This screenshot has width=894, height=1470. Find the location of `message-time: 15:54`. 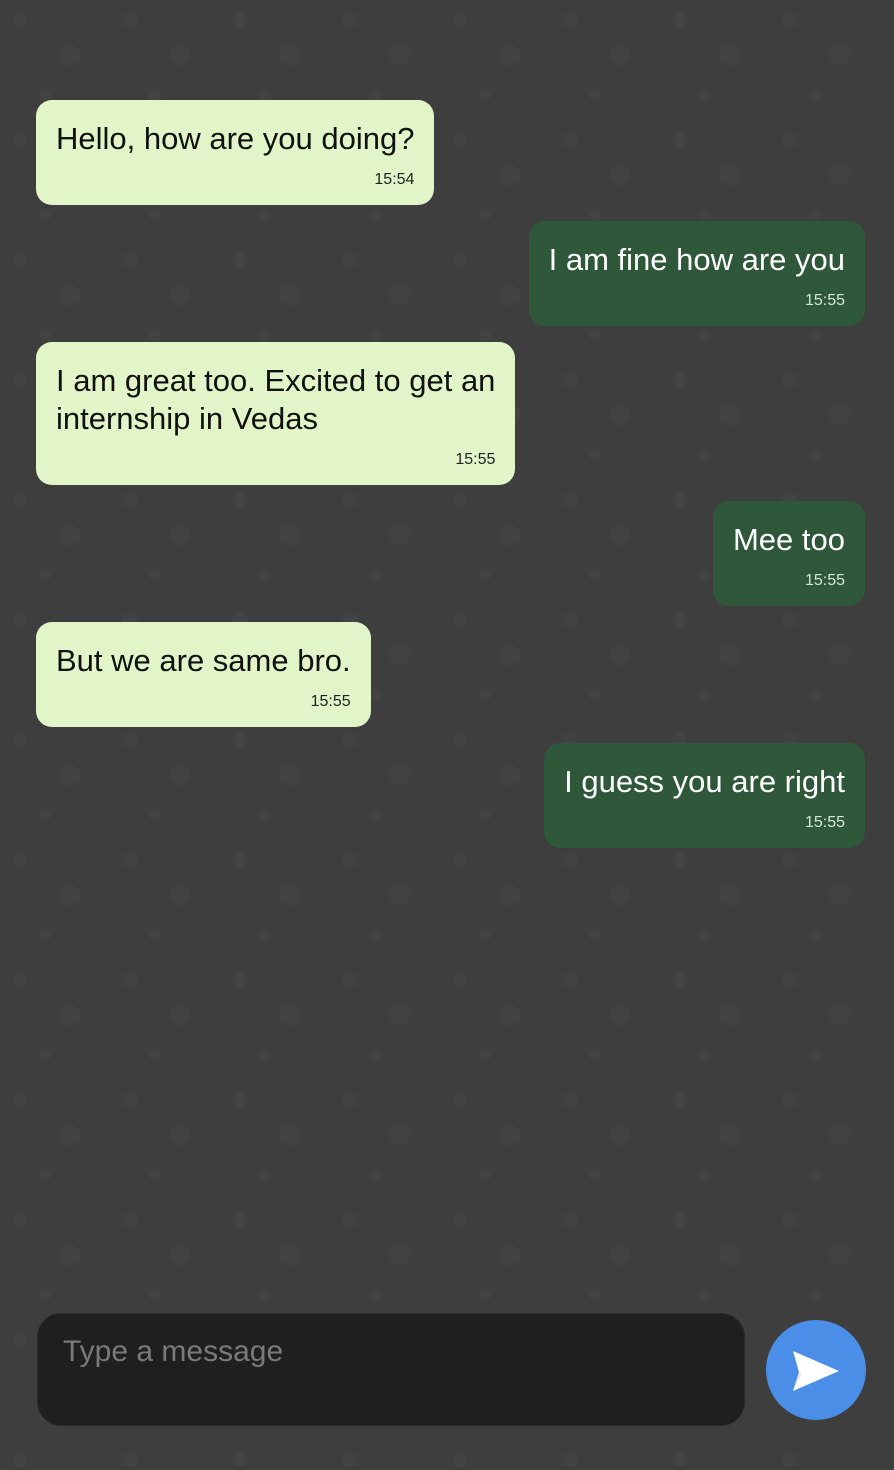

message-time: 15:54 is located at coordinates (394, 179).